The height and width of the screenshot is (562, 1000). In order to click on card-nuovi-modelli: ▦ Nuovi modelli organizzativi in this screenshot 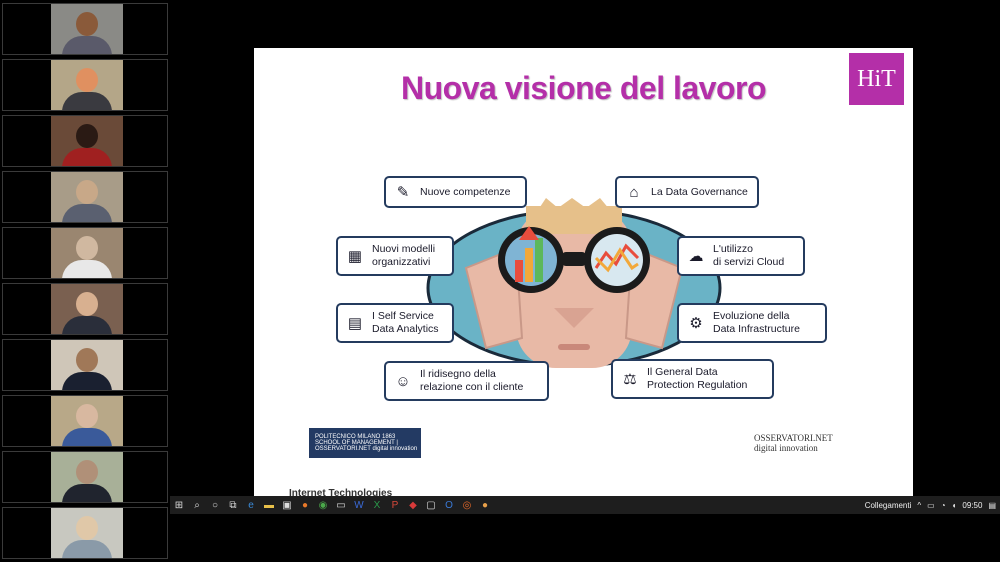, I will do `click(395, 256)`.